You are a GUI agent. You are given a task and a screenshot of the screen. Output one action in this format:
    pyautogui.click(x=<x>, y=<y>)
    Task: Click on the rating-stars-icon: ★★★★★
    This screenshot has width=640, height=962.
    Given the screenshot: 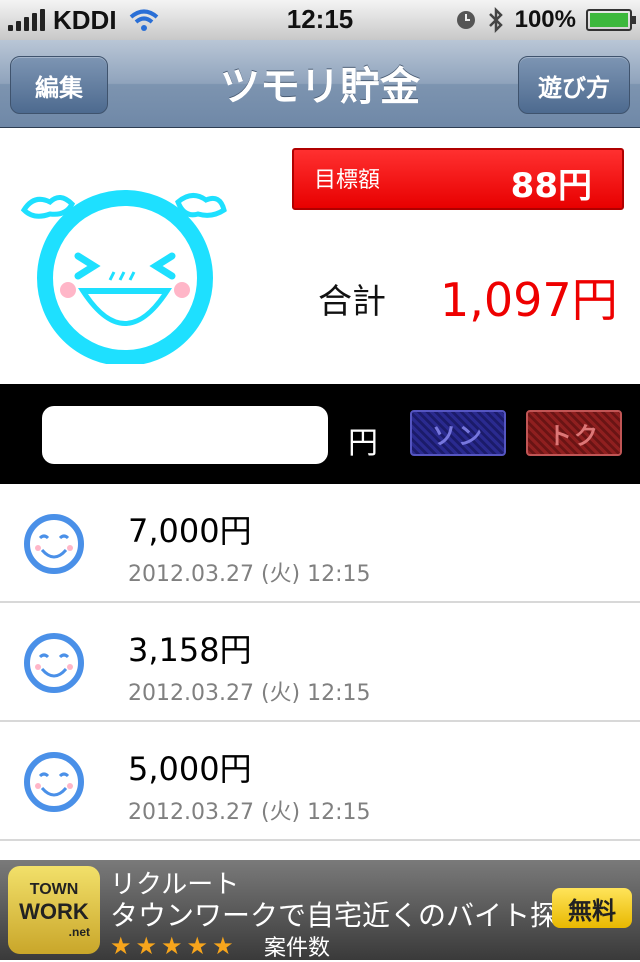 What is the action you would take?
    pyautogui.click(x=174, y=946)
    